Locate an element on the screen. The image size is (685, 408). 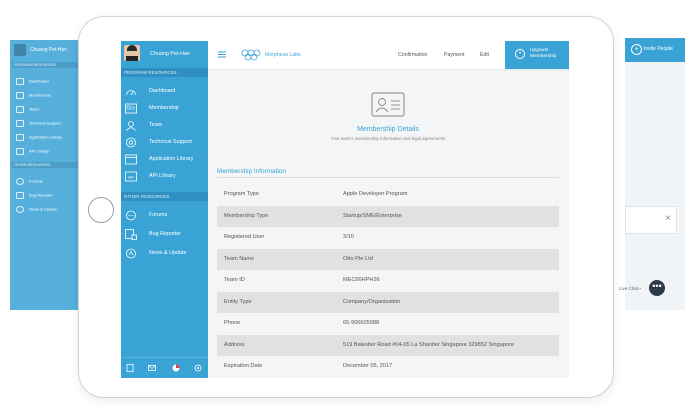
sidebar-item-label: Membership is located at coordinates (164, 108).